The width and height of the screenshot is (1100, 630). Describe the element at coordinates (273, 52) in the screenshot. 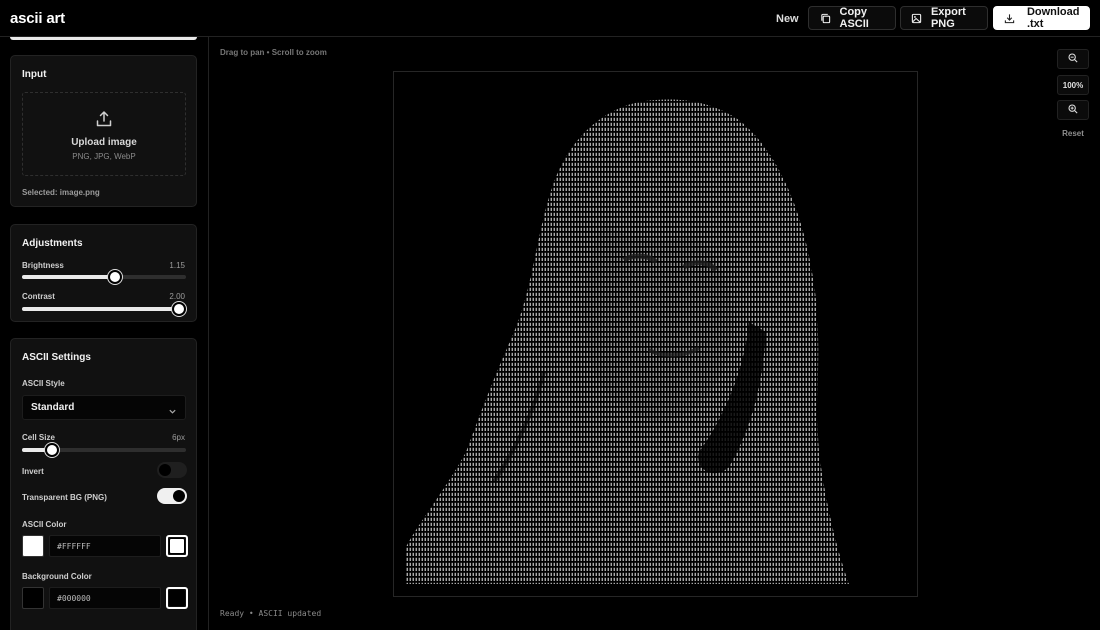

I see `pan-zoom-hint: Drag to pan • Scroll to zoom` at that location.